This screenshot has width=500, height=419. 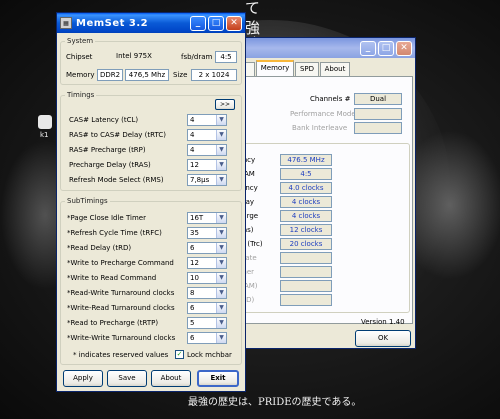 What do you see at coordinates (275, 402) in the screenshot?
I see `bottom-slogan: 最強の歴史は、PRIDEの歴史である。` at bounding box center [275, 402].